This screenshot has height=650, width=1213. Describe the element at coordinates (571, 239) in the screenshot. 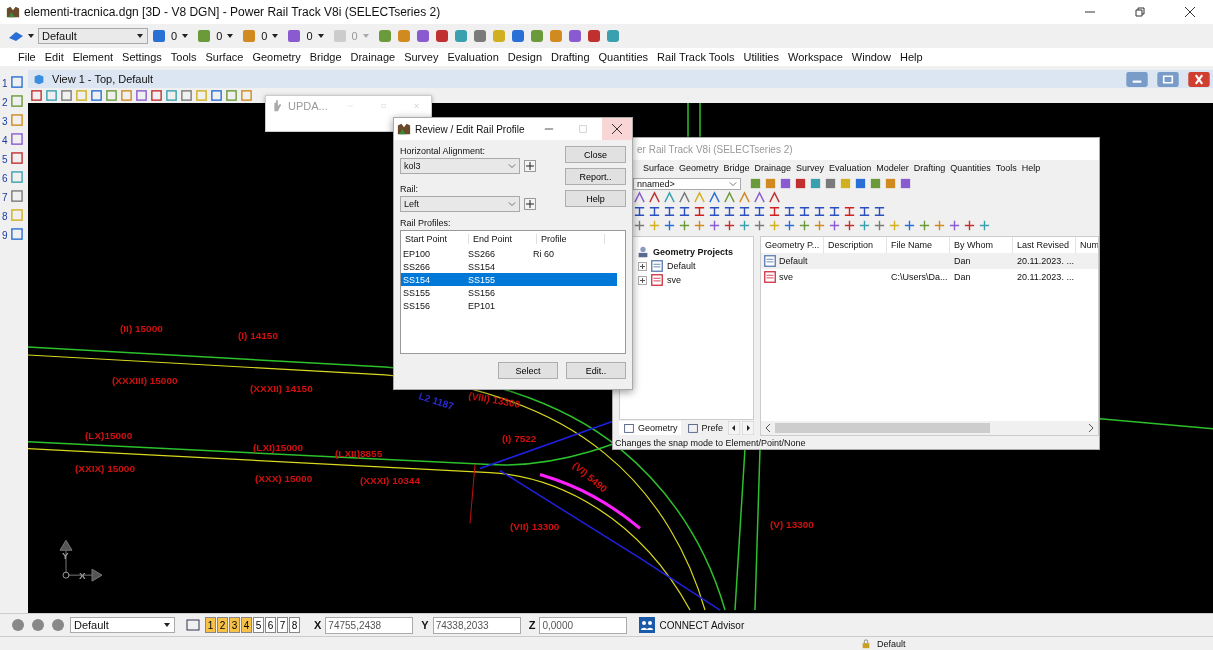

I see `column-header: Profile` at that location.